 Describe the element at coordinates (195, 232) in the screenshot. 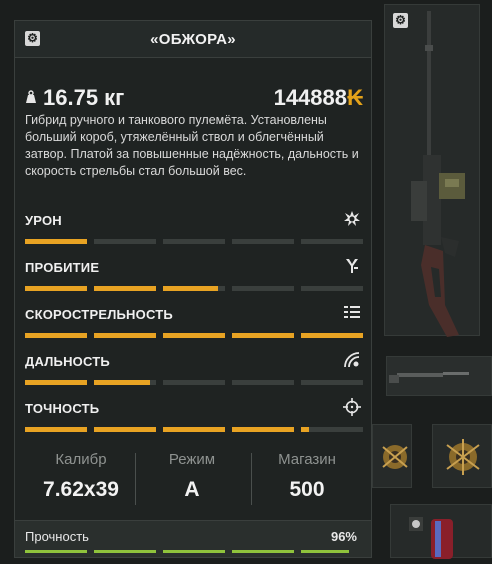

I see `stat-damage: УРОН` at that location.